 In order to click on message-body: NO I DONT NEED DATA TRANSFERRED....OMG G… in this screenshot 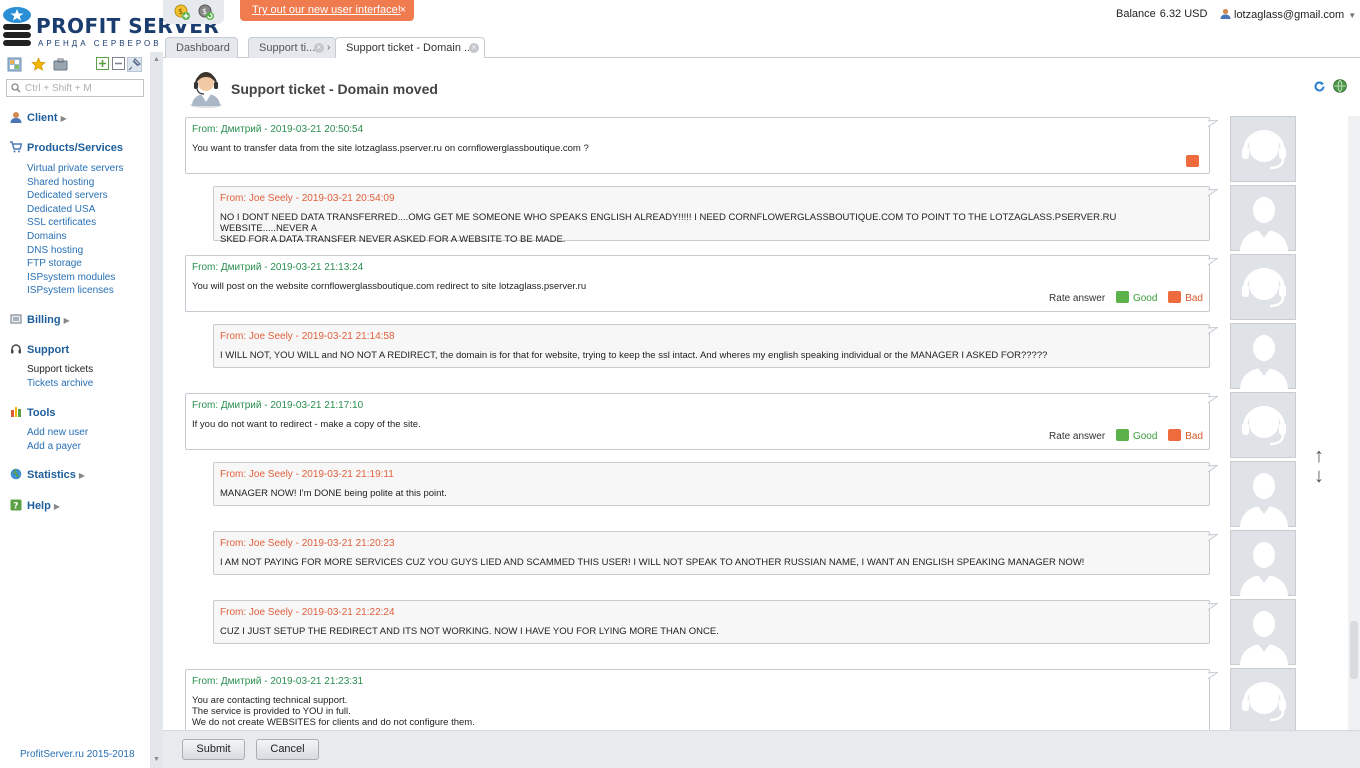, I will do `click(668, 228)`.